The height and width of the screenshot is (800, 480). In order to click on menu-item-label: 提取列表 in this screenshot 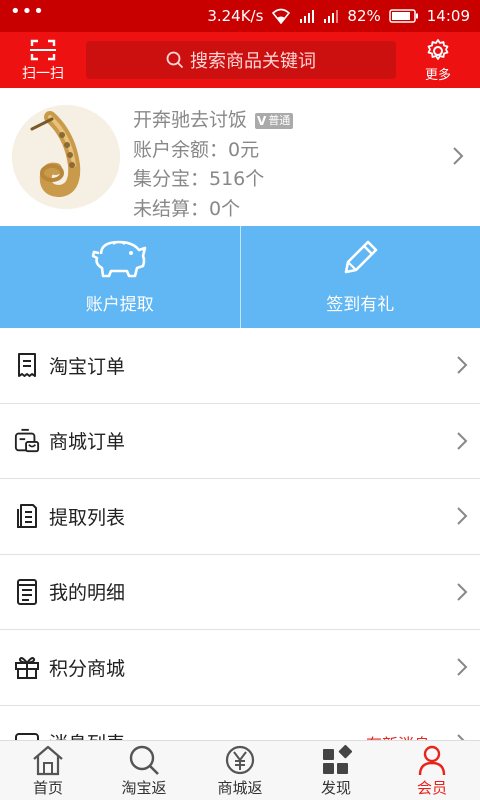, I will do `click(87, 517)`.